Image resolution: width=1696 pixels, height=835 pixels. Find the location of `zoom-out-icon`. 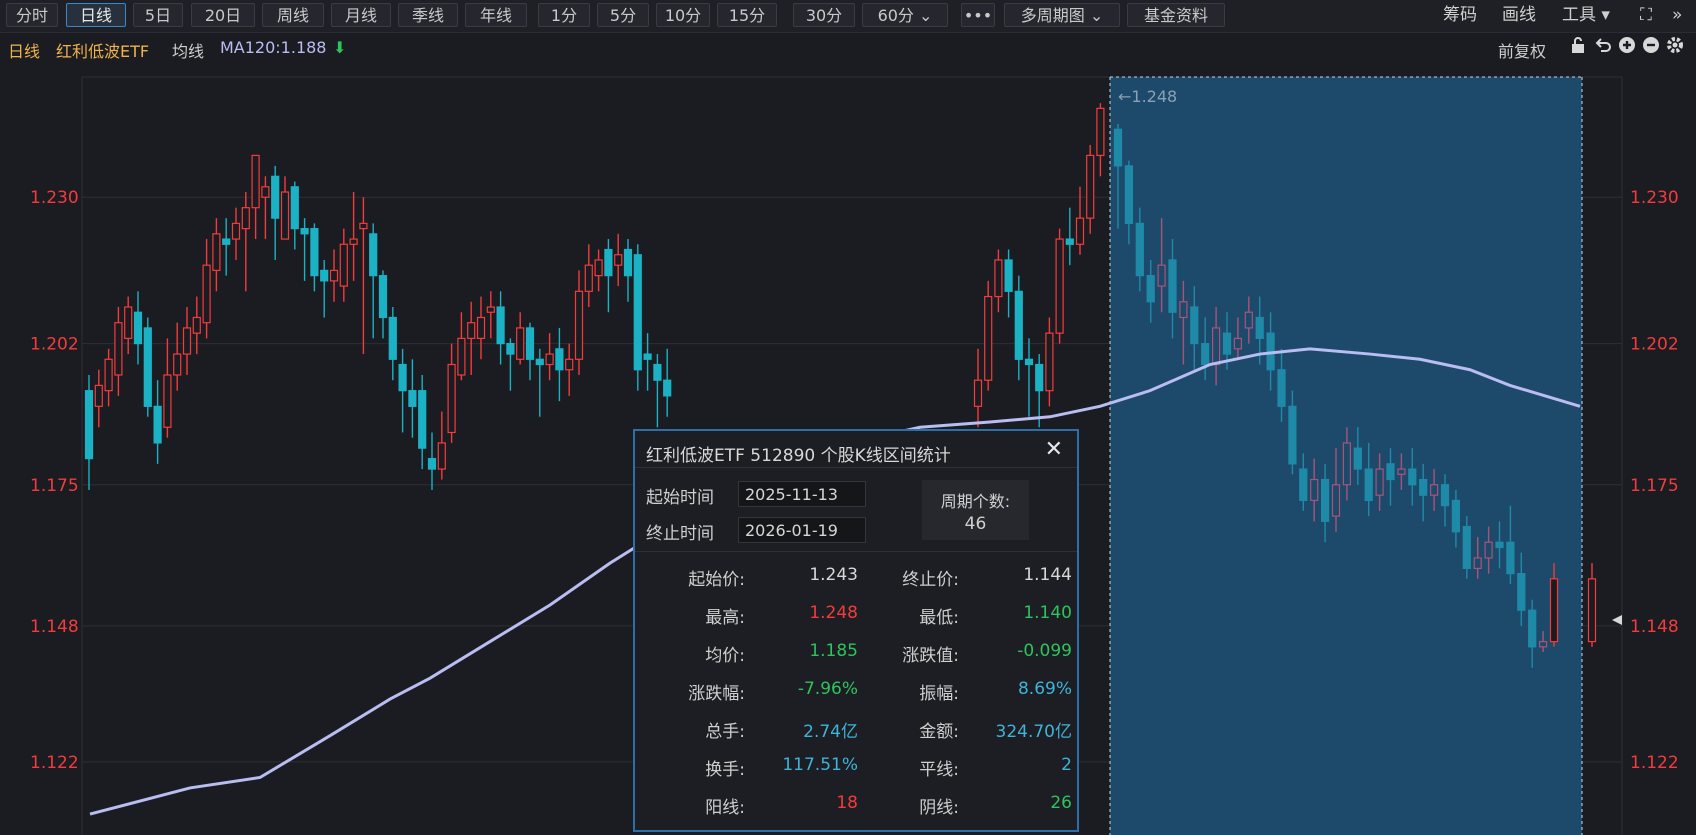

zoom-out-icon is located at coordinates (1651, 47).